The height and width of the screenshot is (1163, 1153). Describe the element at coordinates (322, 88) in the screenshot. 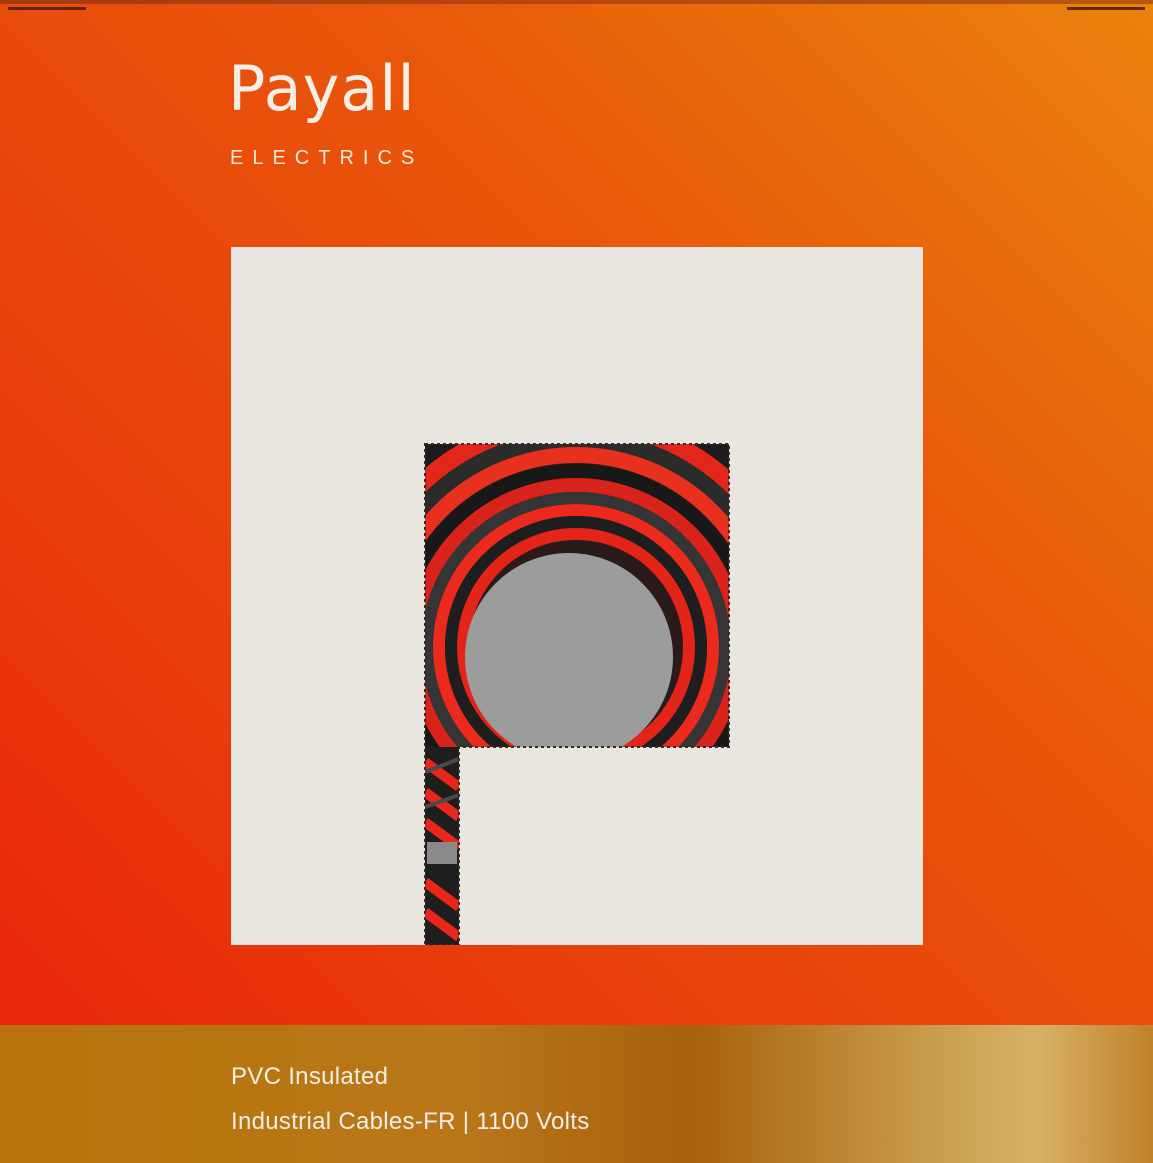

I see `brand-name: Payall` at that location.